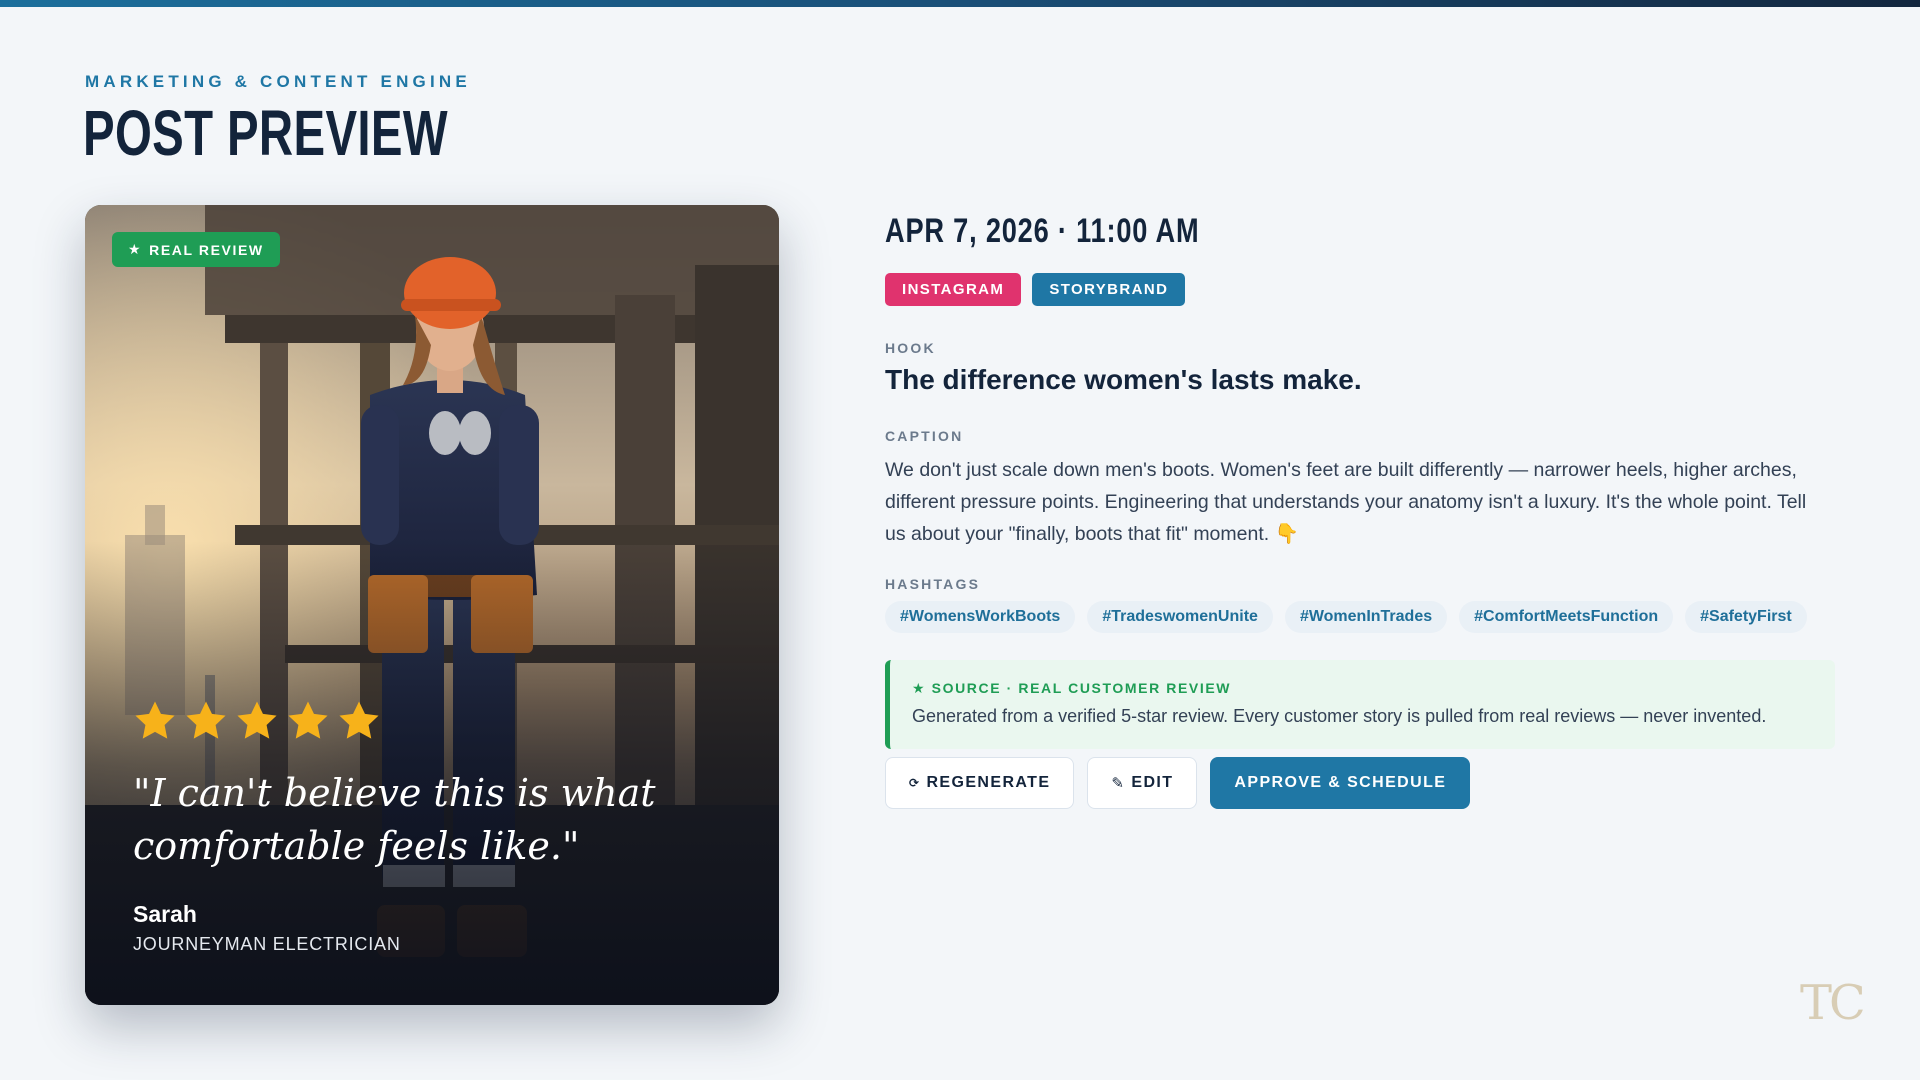 The height and width of the screenshot is (1080, 1920). Describe the element at coordinates (980, 617) in the screenshot. I see `hashtag-chip: #WomensWorkBoots` at that location.